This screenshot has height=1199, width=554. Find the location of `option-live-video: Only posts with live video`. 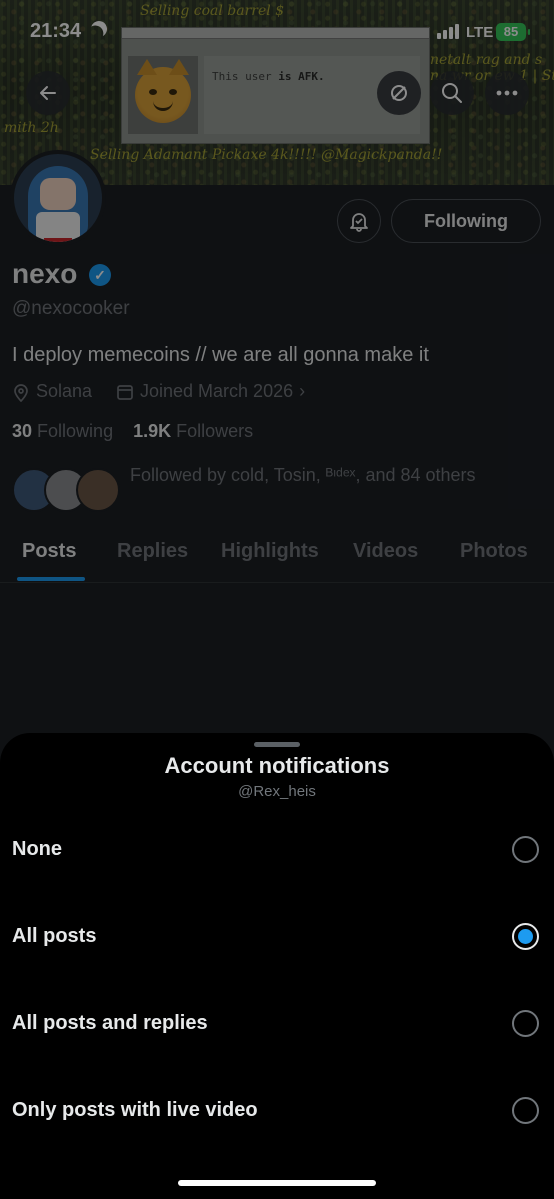

option-live-video: Only posts with live video is located at coordinates (277, 1111).